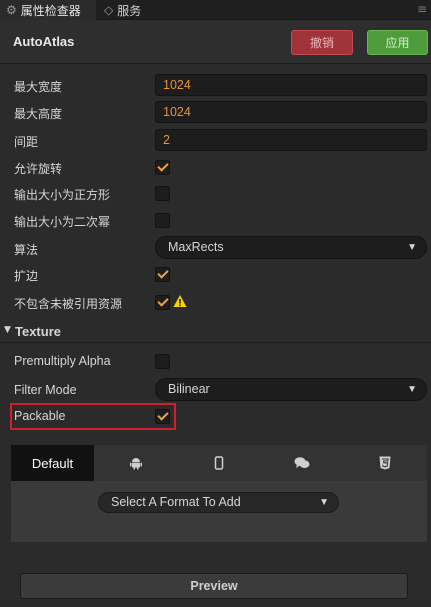 The width and height of the screenshot is (431, 607). What do you see at coordinates (38, 114) in the screenshot?
I see `max-height-label: 最大高度` at bounding box center [38, 114].